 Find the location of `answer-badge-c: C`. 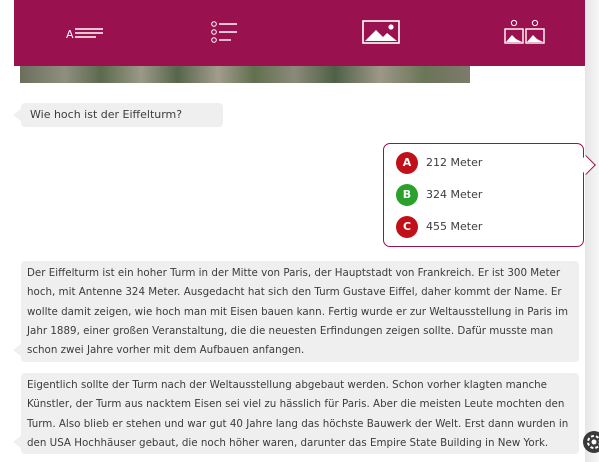

answer-badge-c: C is located at coordinates (407, 227).